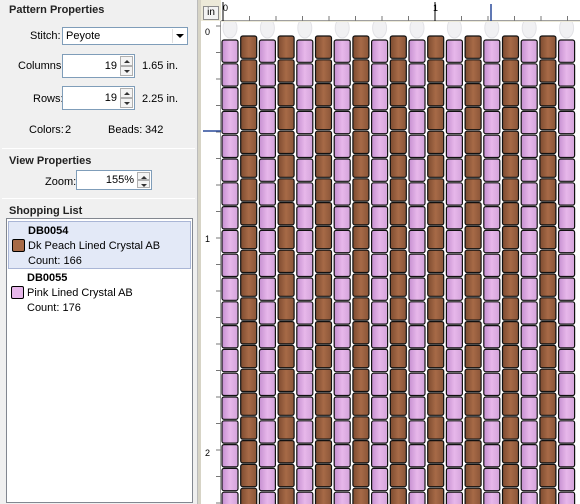 The height and width of the screenshot is (504, 580). I want to click on rows-decrement-icon, so click(126, 103).